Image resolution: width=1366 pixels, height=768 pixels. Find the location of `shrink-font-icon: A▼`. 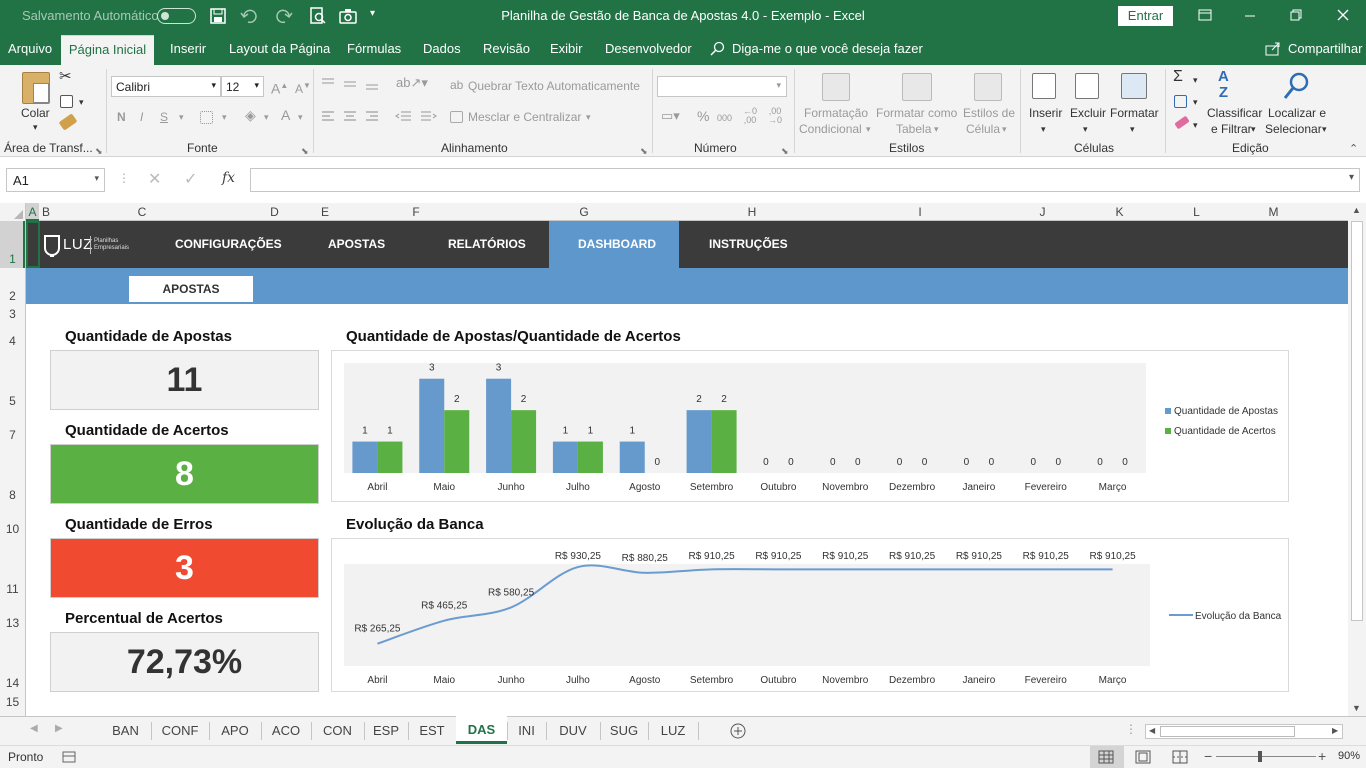

shrink-font-icon: A▼ is located at coordinates (303, 87).